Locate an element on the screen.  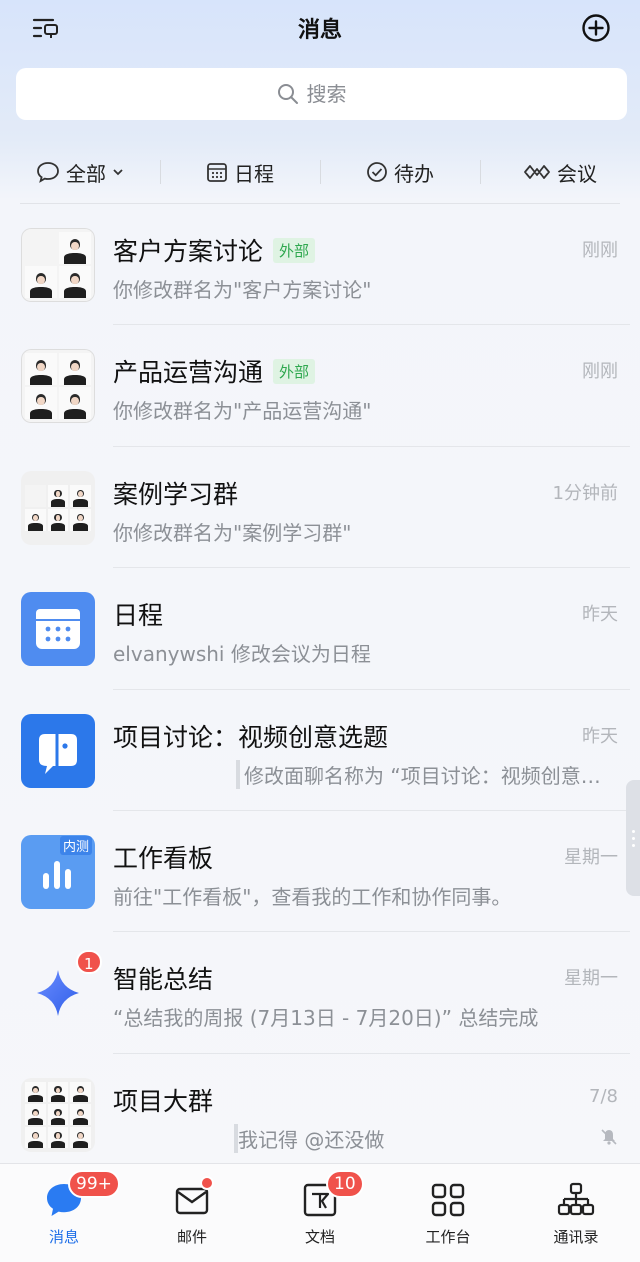
filter-meeting: 会议 is located at coordinates (560, 172).